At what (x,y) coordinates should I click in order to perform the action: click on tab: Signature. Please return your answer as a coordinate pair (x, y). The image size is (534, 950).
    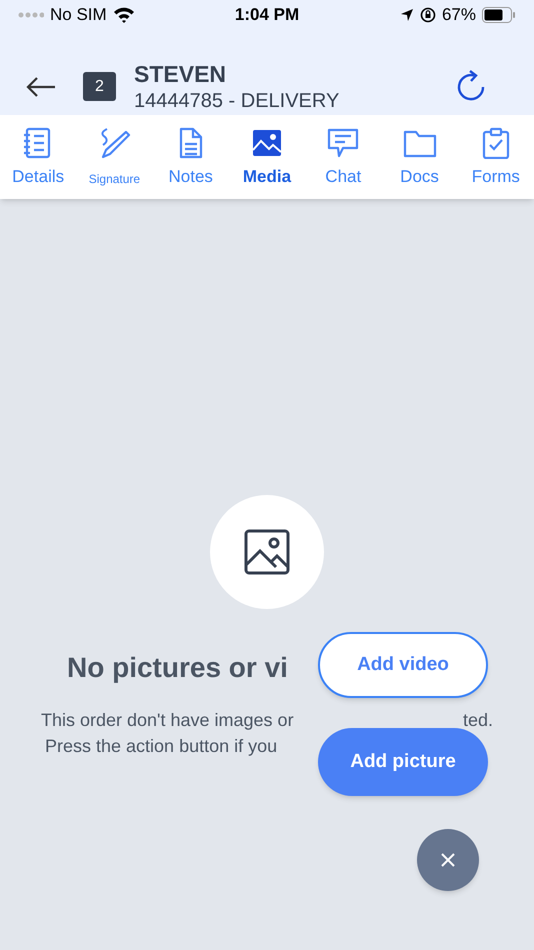
    Looking at the image, I should click on (114, 157).